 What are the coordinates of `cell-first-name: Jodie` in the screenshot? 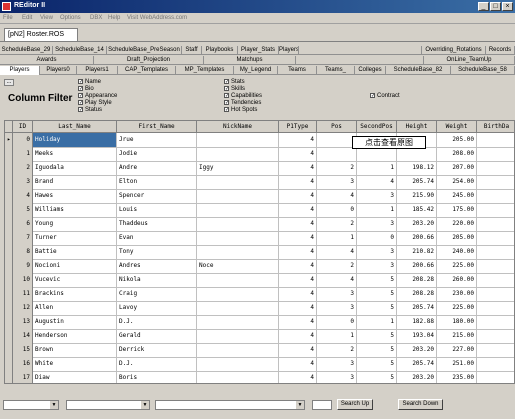 It's located at (157, 154).